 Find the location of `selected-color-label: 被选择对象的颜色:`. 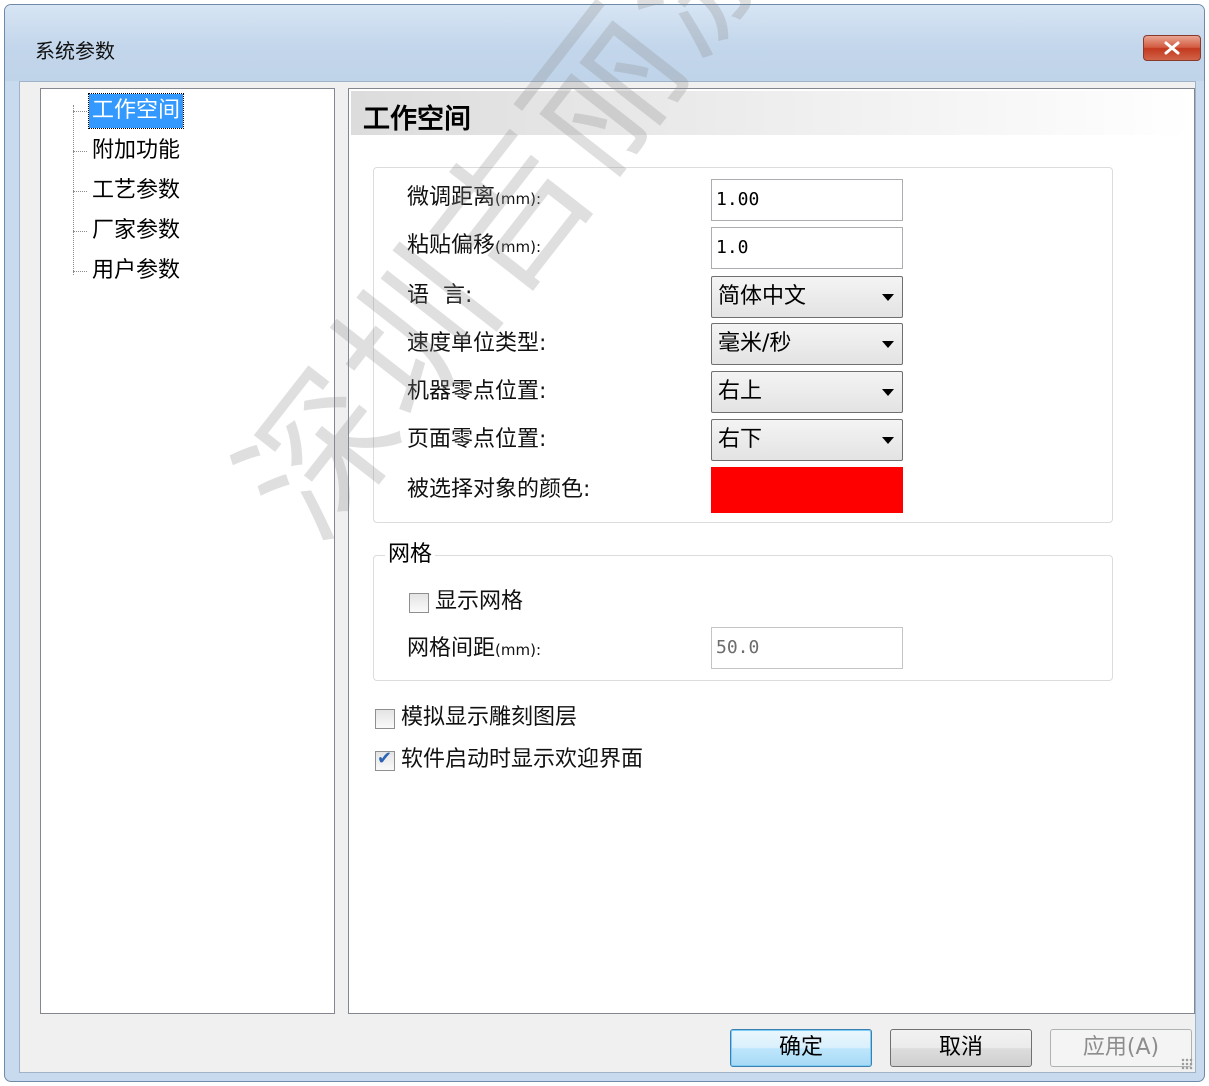

selected-color-label: 被选择对象的颜色: is located at coordinates (499, 489).